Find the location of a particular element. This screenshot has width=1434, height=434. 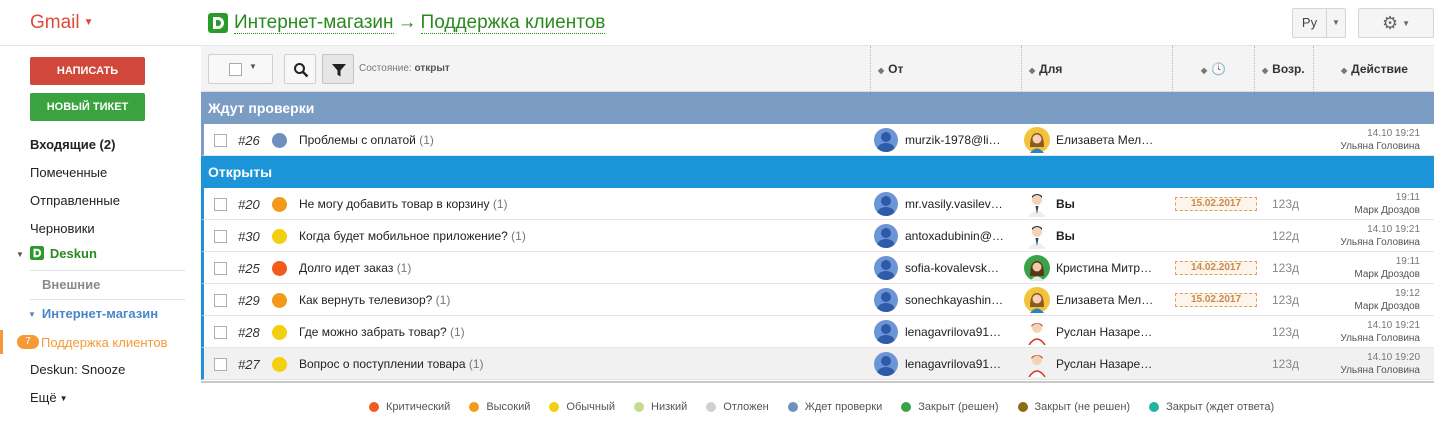

gmail-label: Gmail is located at coordinates (55, 22).